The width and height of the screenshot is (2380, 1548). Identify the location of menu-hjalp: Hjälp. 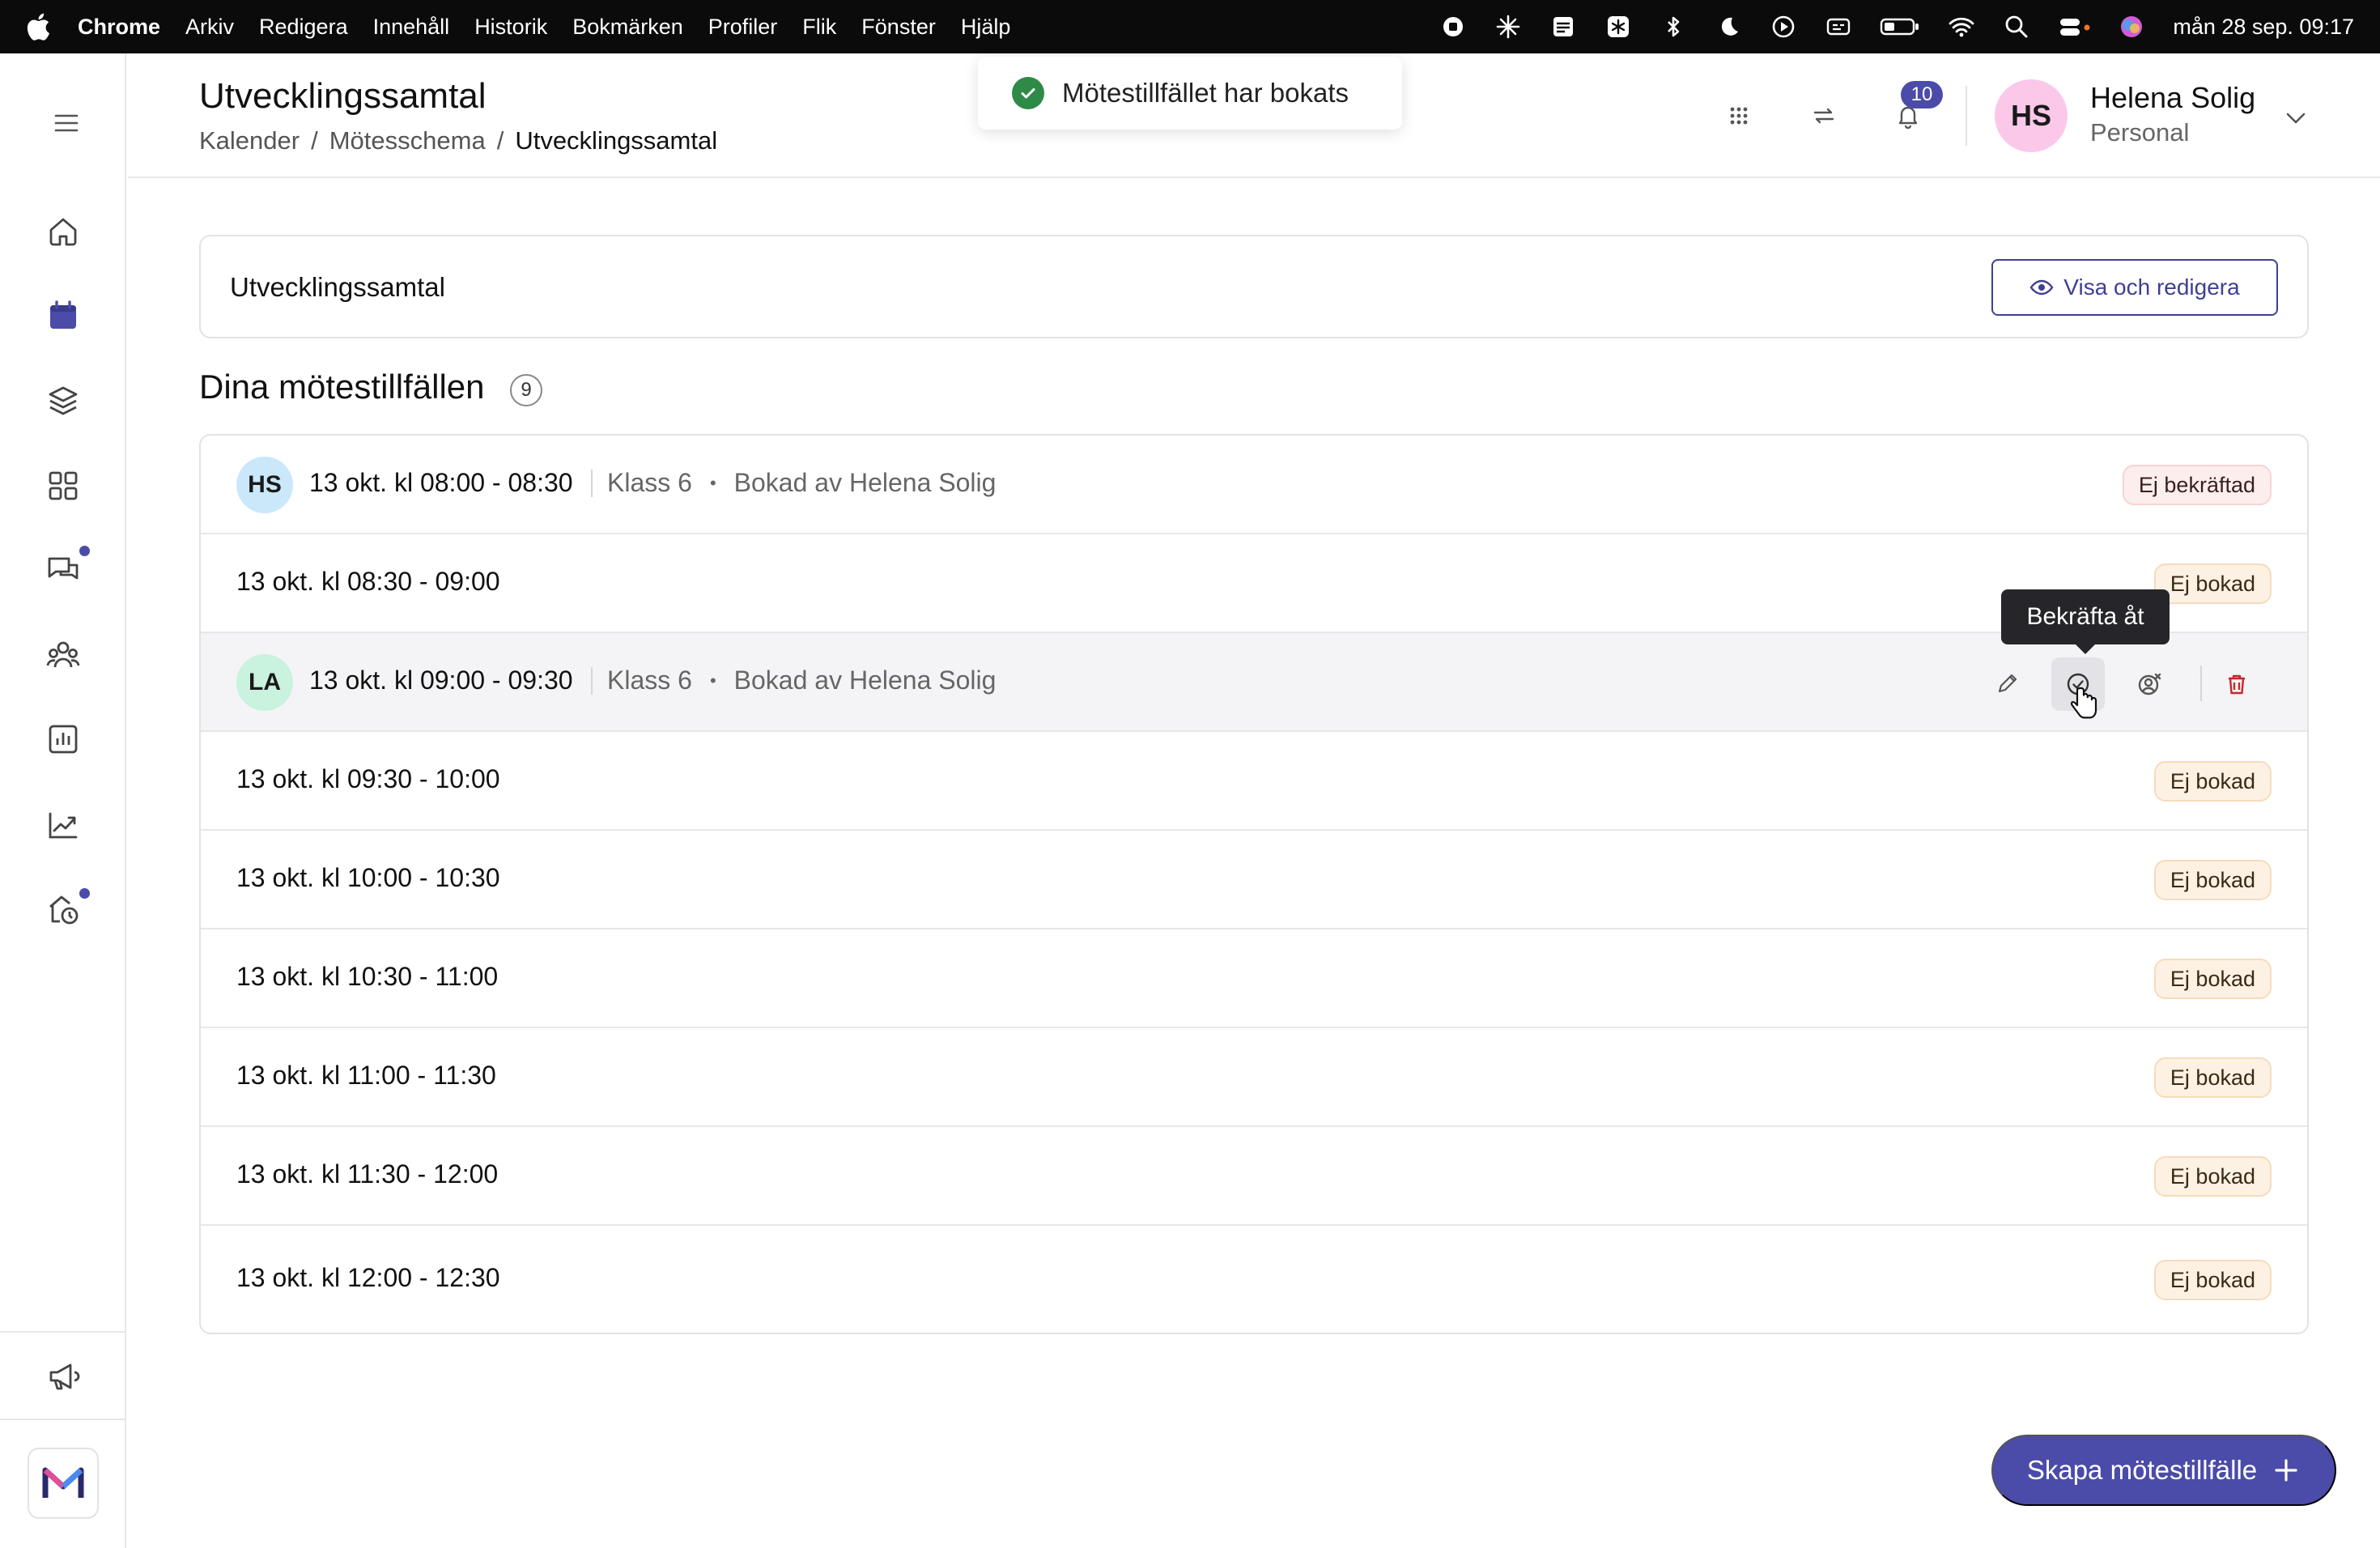
(986, 27).